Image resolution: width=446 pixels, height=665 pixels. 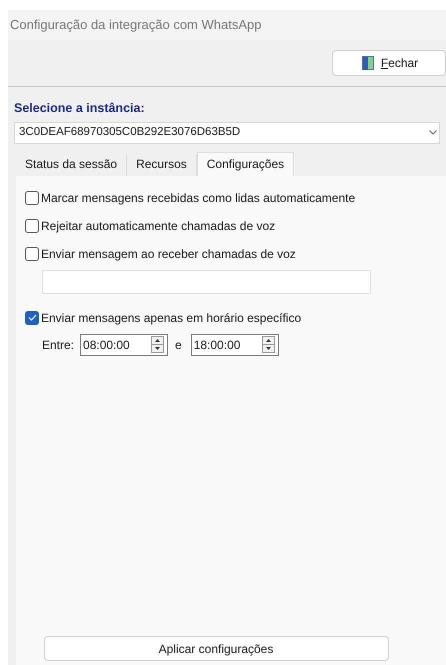 What do you see at coordinates (206, 282) in the screenshot?
I see `message-input` at bounding box center [206, 282].